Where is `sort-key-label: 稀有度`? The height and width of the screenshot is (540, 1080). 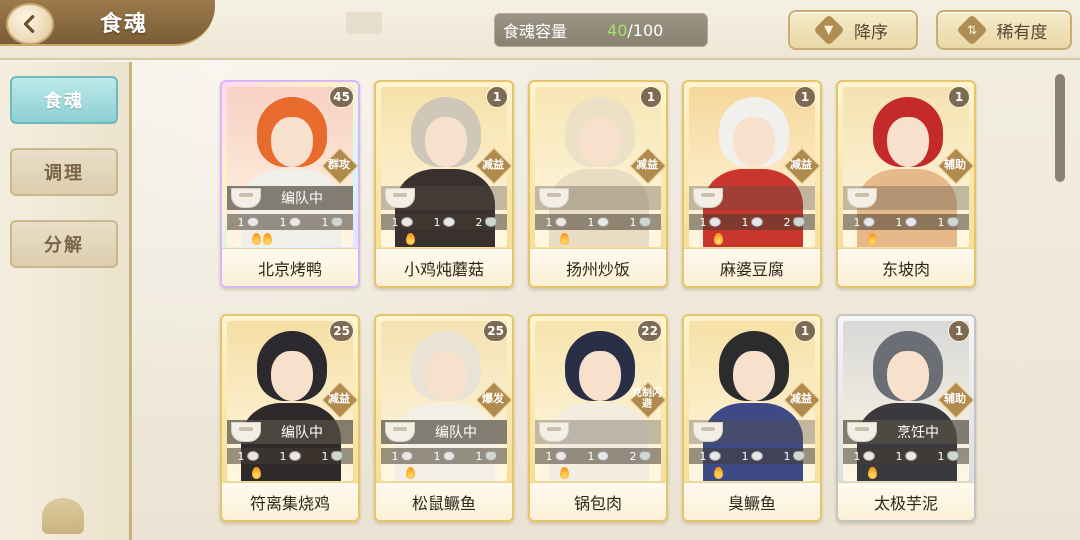
sort-key-label: 稀有度 is located at coordinates (1022, 32).